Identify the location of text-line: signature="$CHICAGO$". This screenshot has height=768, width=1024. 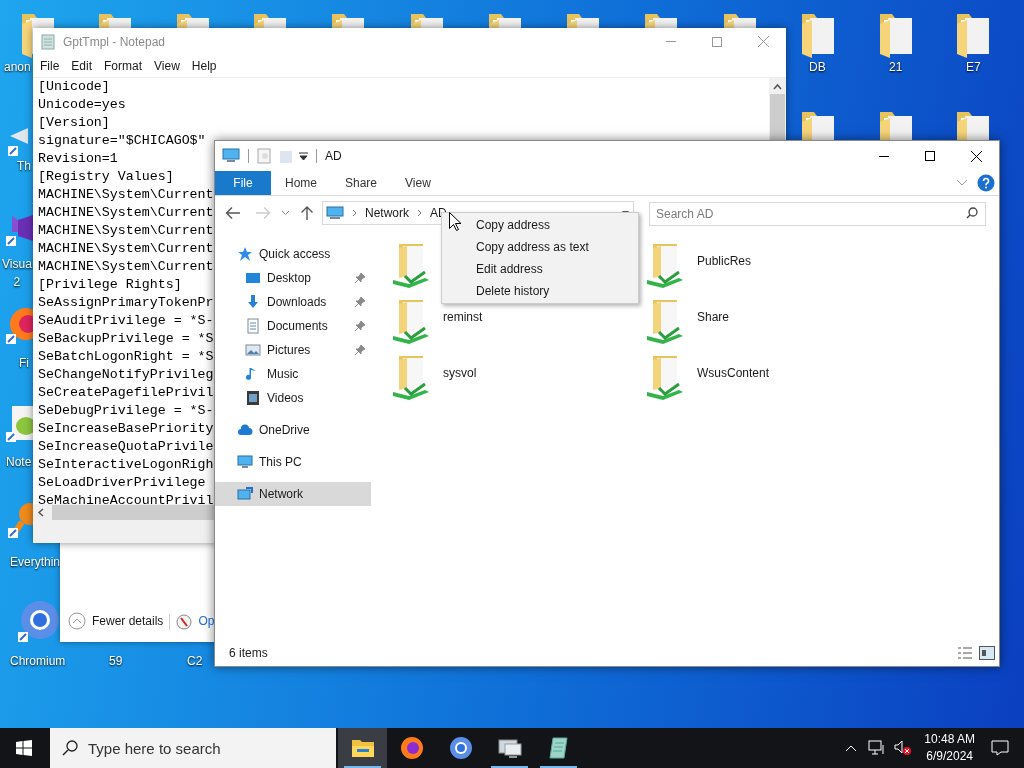
(122, 141).